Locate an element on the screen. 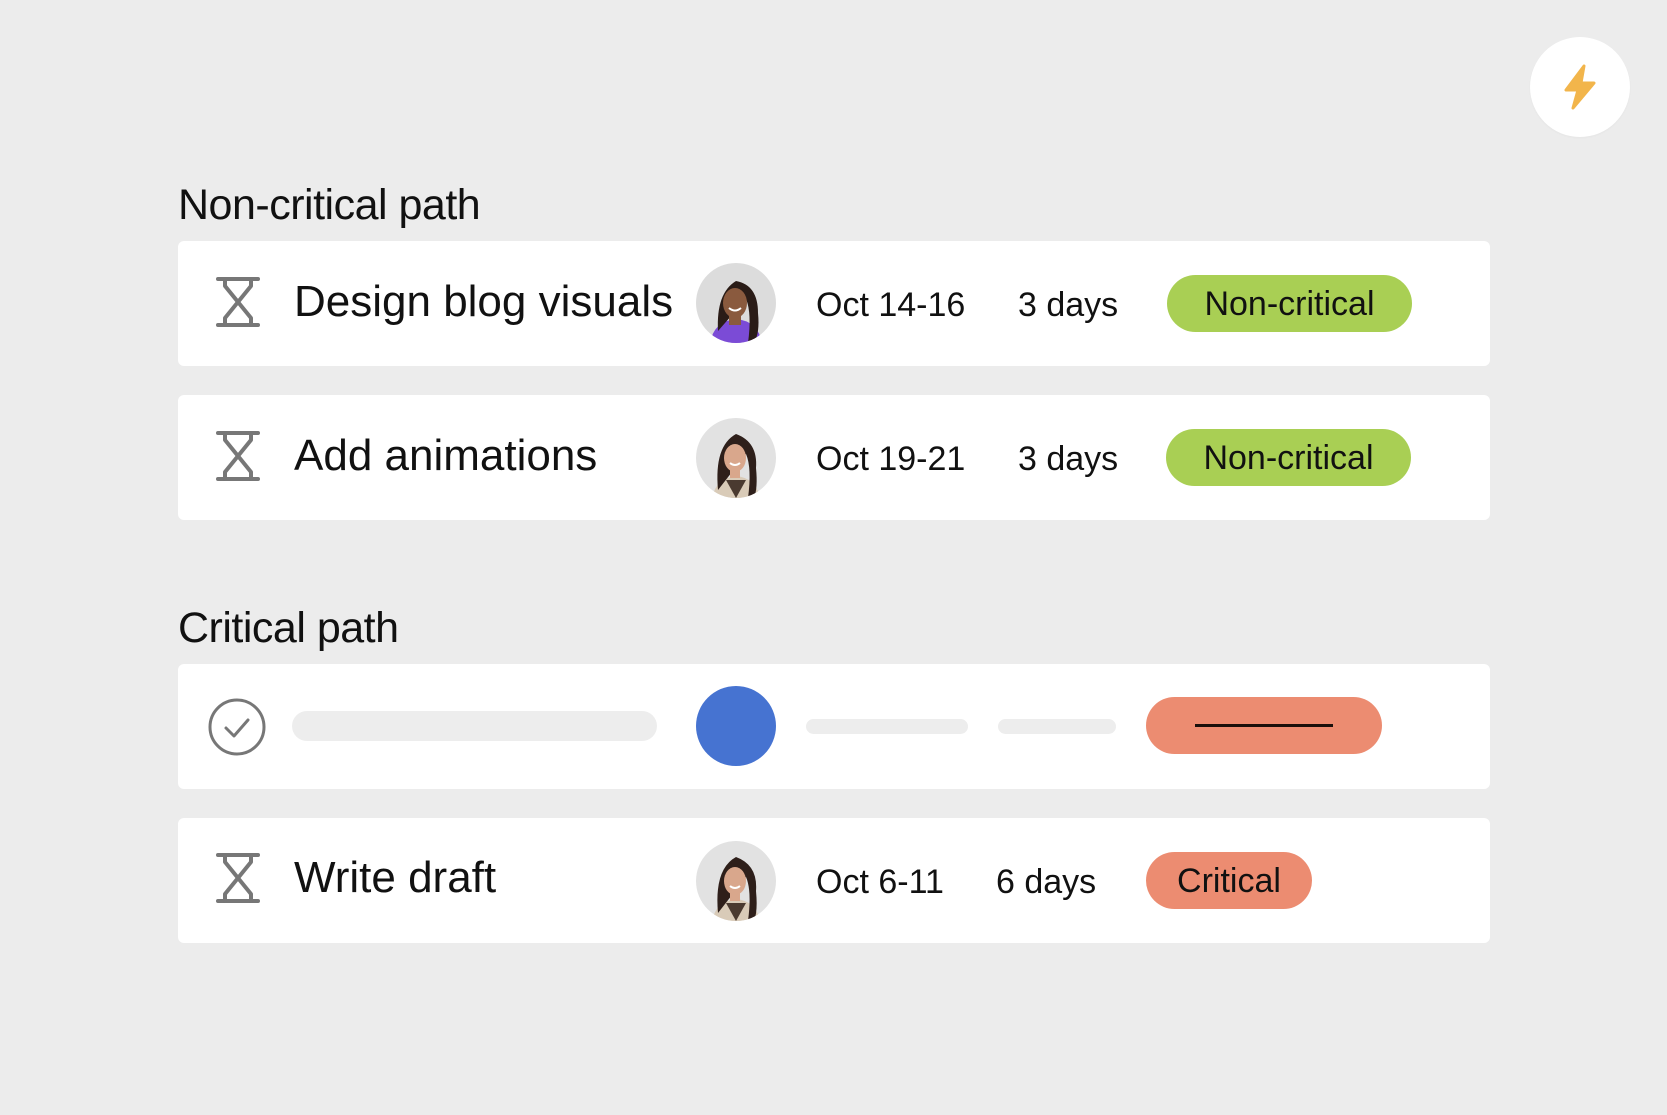 The image size is (1667, 1115). section-title-non-critical: Non-critical path is located at coordinates (329, 205).